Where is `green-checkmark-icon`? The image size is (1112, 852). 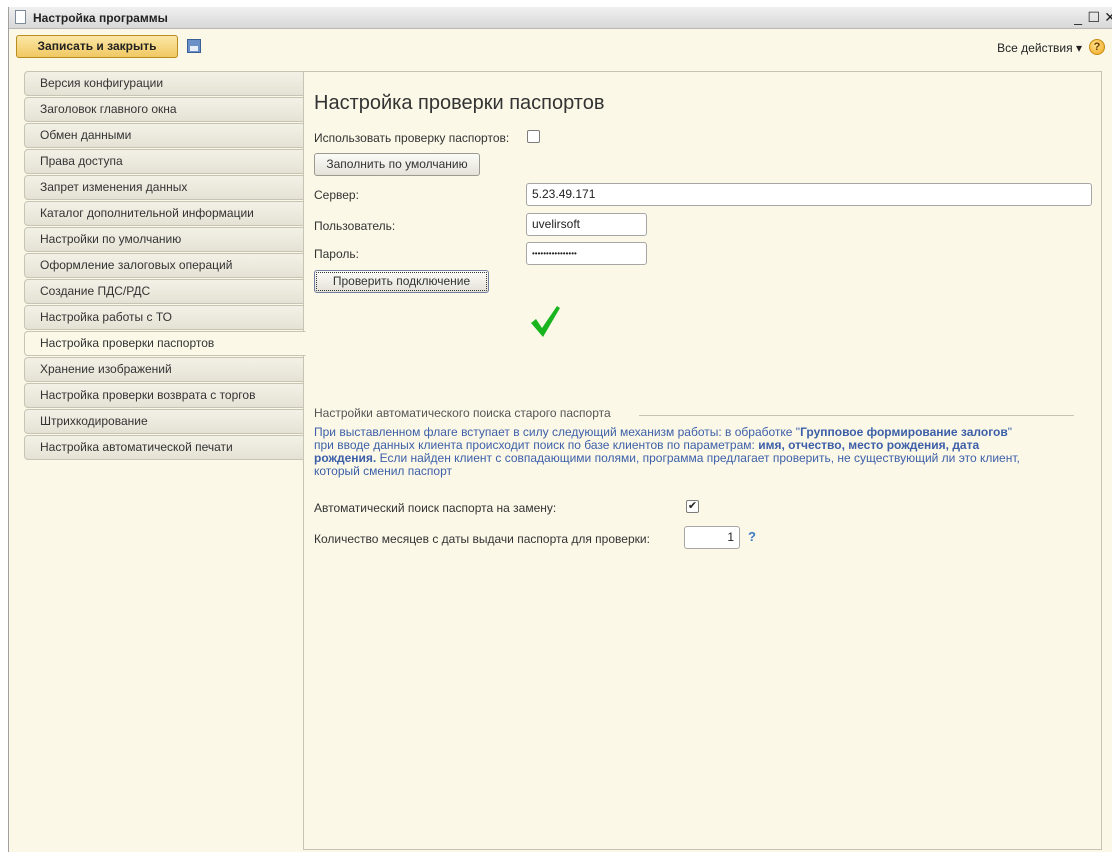
green-checkmark-icon is located at coordinates (545, 321).